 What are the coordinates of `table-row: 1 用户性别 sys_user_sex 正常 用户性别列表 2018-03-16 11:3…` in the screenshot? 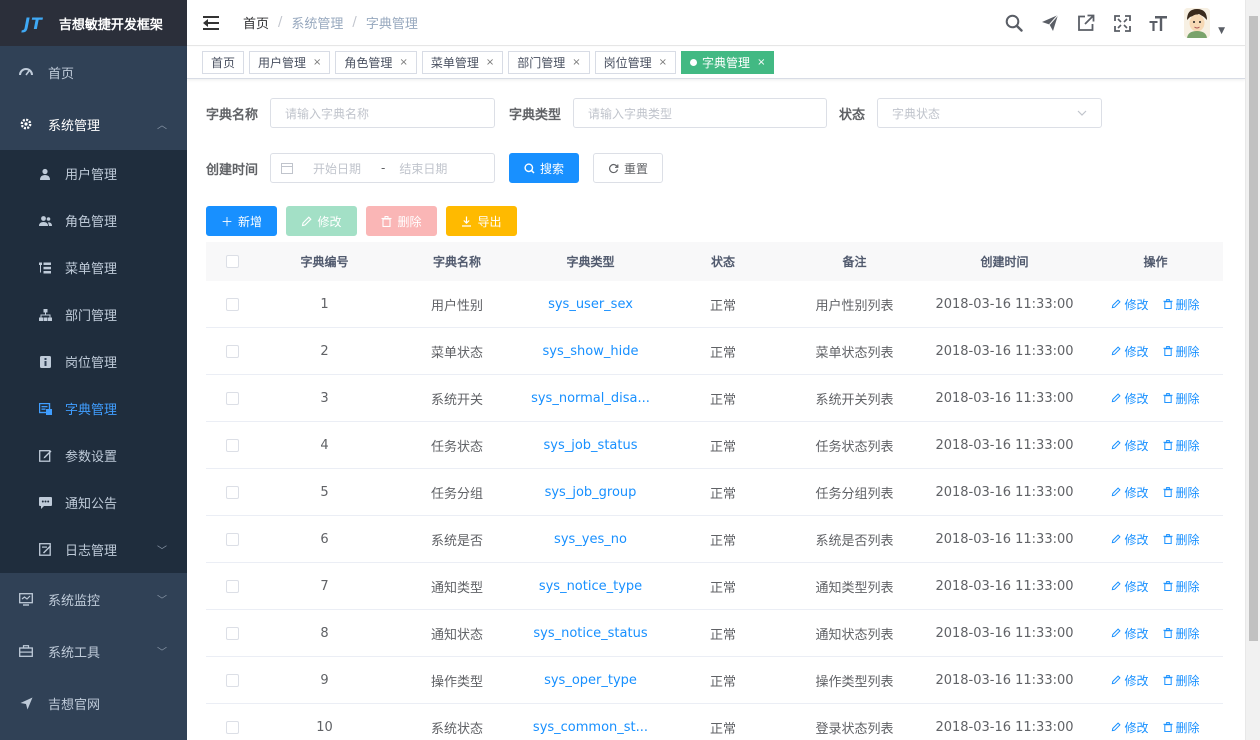 It's located at (714, 304).